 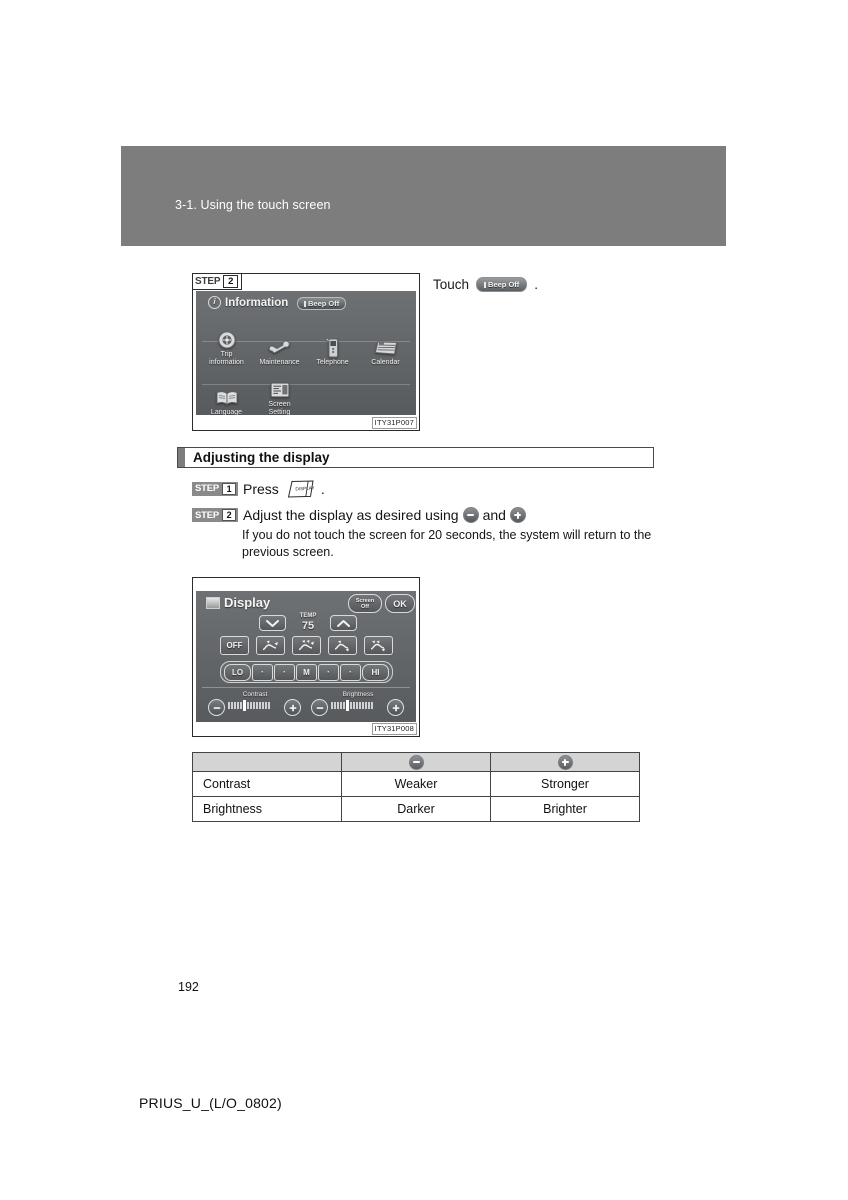 I want to click on brightness-plus-button, so click(x=395, y=707).